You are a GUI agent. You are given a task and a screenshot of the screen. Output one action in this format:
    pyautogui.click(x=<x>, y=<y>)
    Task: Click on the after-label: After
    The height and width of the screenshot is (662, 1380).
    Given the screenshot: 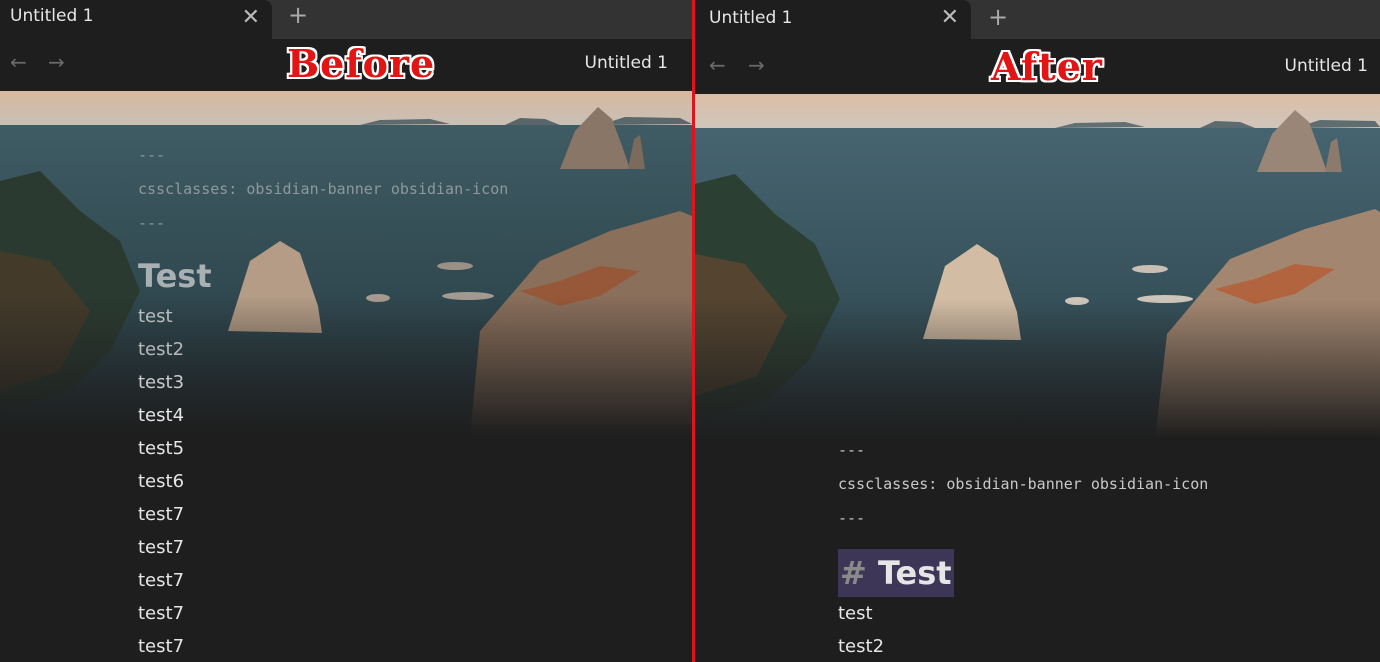 What is the action you would take?
    pyautogui.click(x=1047, y=66)
    